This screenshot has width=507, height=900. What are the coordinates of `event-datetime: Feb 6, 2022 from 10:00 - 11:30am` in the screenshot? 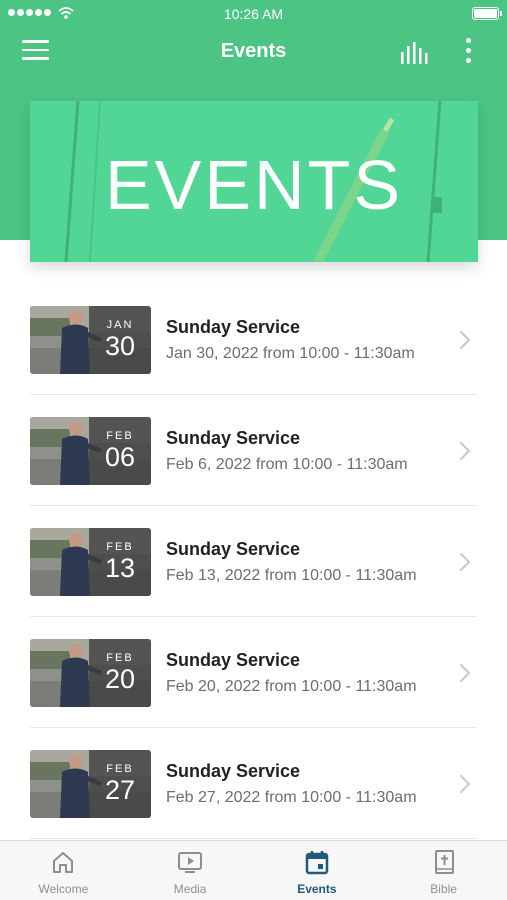 It's located at (287, 464).